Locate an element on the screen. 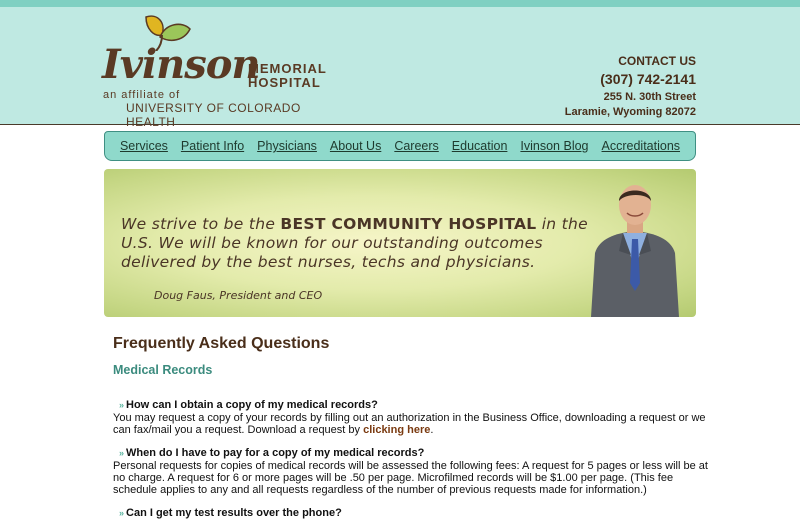 The height and width of the screenshot is (520, 800). top-accent-bar is located at coordinates (400, 3).